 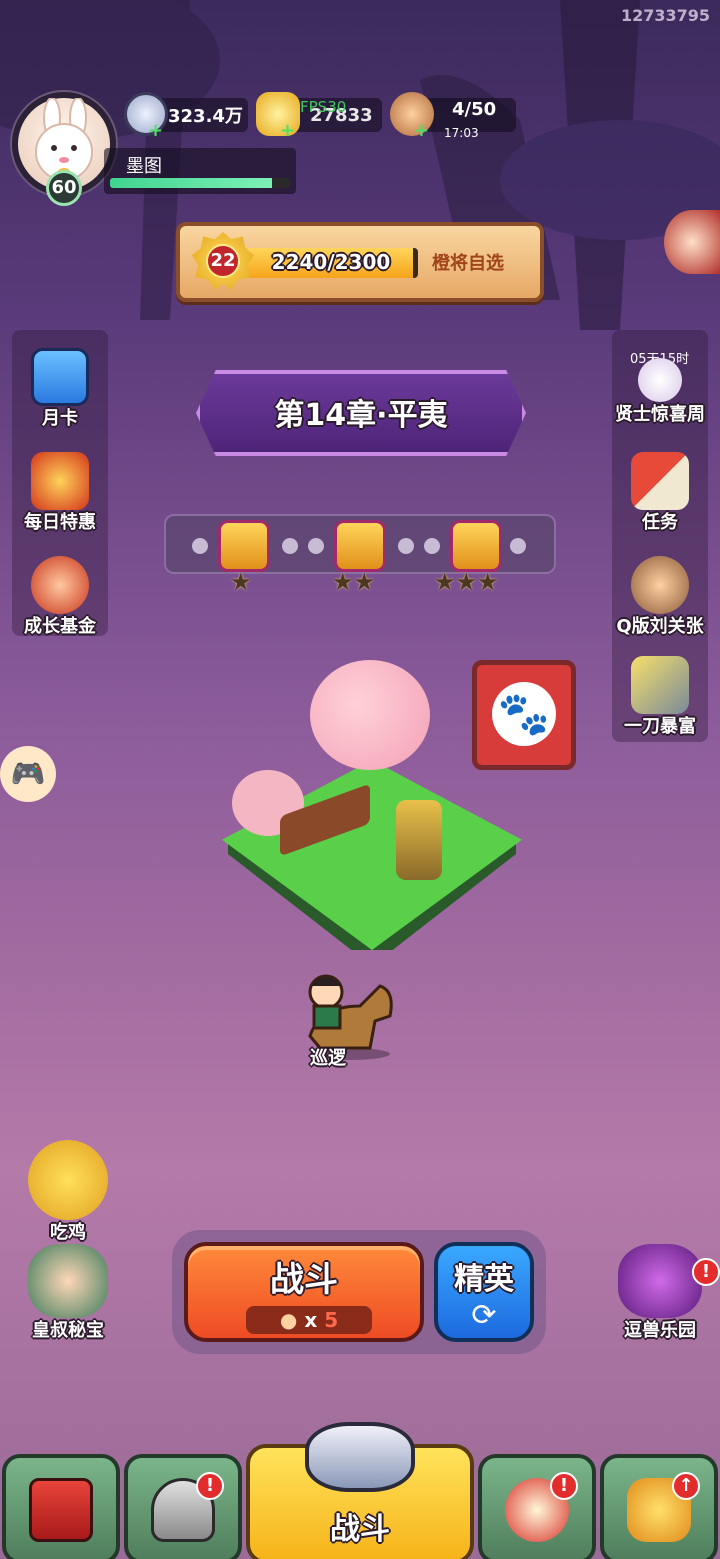 I want to click on calendar-card-icon, so click(x=60, y=377).